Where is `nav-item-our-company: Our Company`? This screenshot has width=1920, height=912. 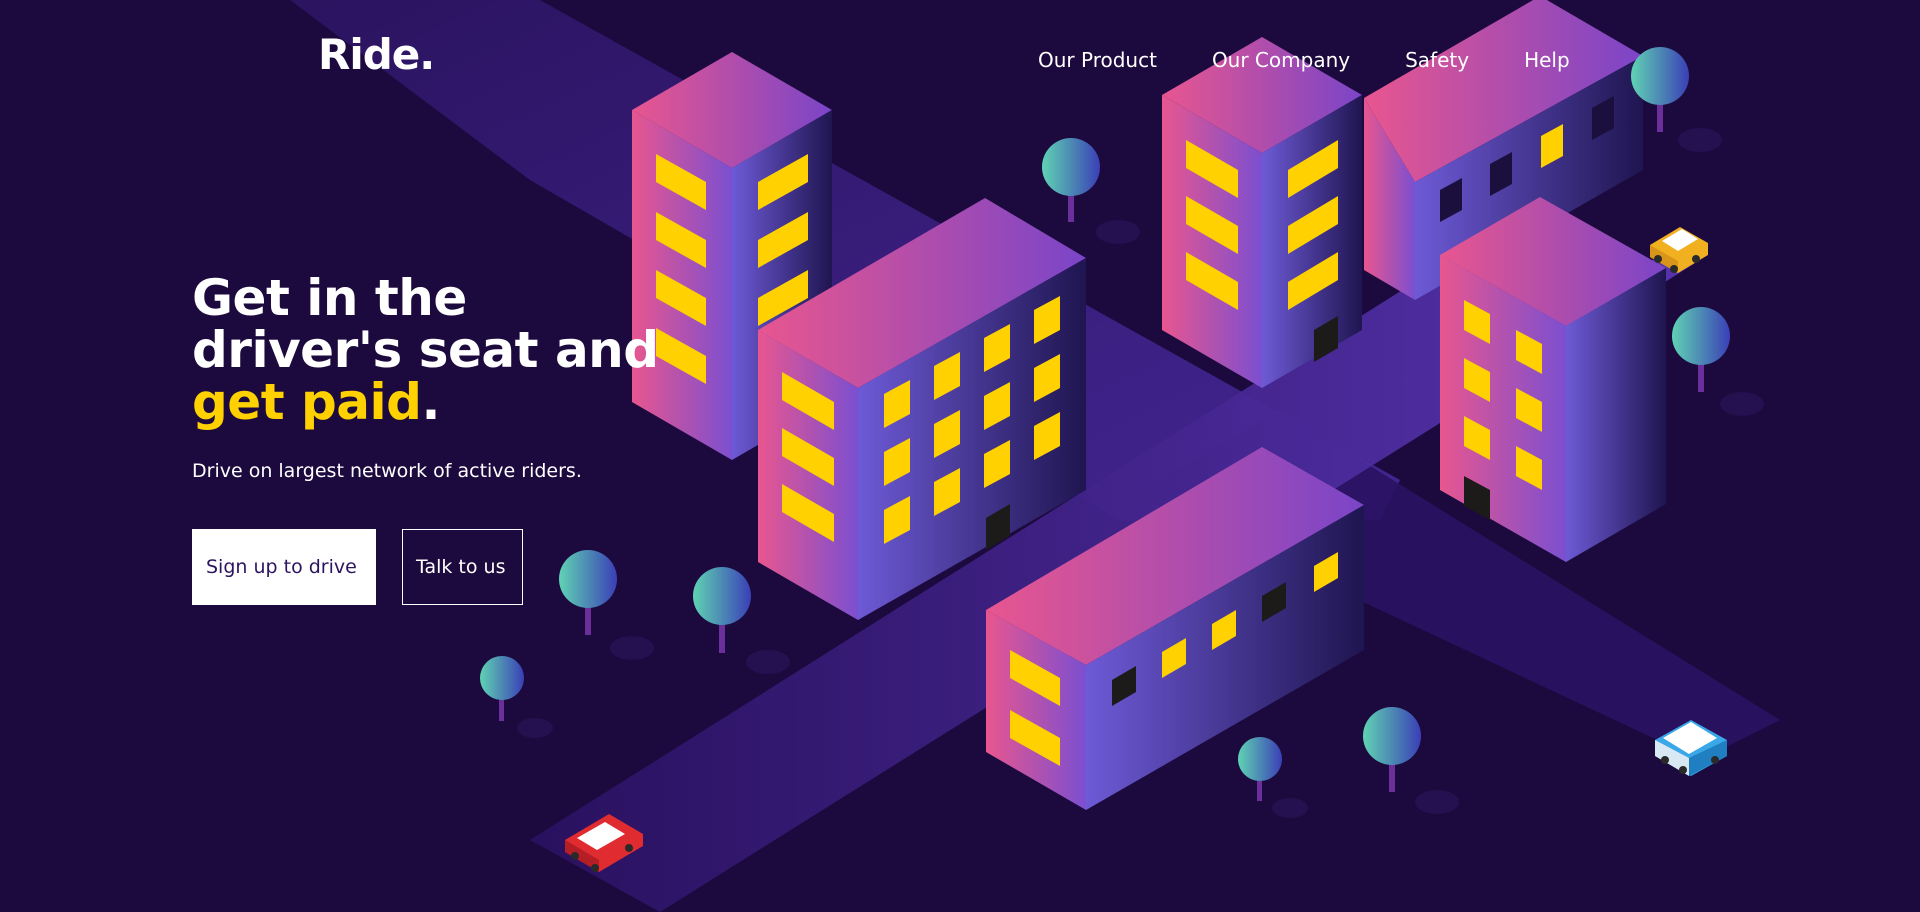
nav-item-our-company: Our Company is located at coordinates (1281, 60).